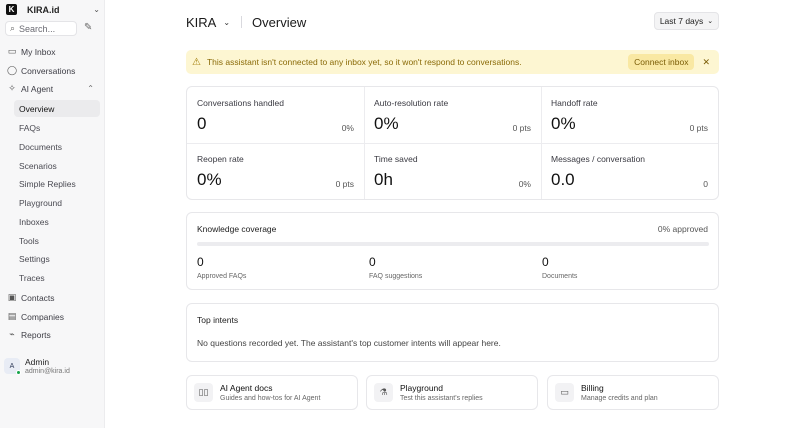 This screenshot has height=428, width=800. I want to click on card-title: Knowledge coverage, so click(237, 229).